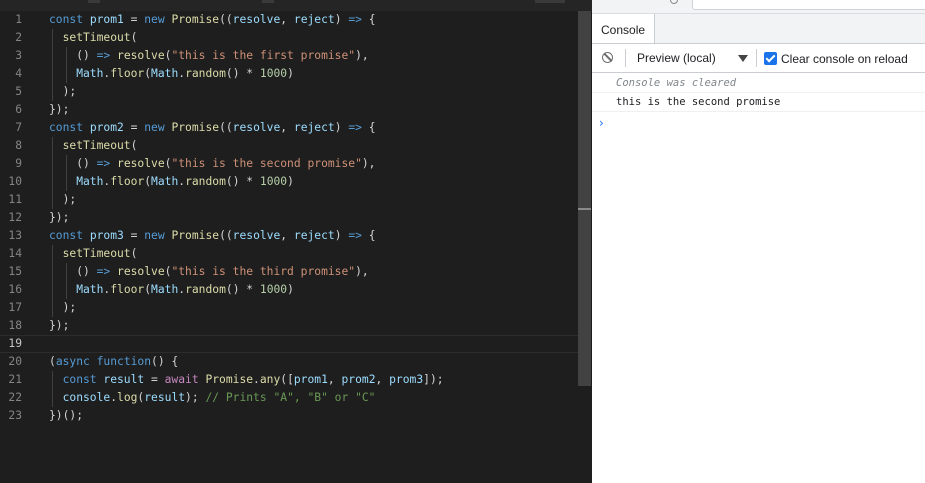 The image size is (925, 483). I want to click on code-text: Math.floor(Math.random() * 1000), so click(185, 74).